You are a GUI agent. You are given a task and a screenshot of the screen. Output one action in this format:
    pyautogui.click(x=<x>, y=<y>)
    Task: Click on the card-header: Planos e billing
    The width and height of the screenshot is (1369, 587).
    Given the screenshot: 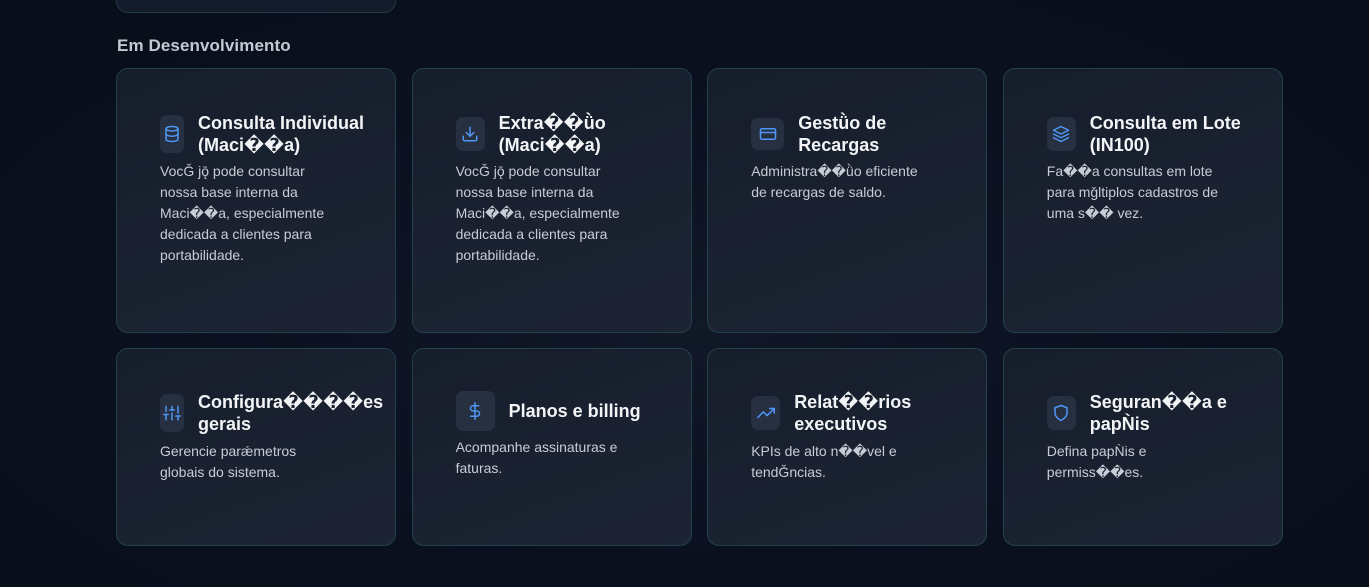 What is the action you would take?
    pyautogui.click(x=560, y=411)
    